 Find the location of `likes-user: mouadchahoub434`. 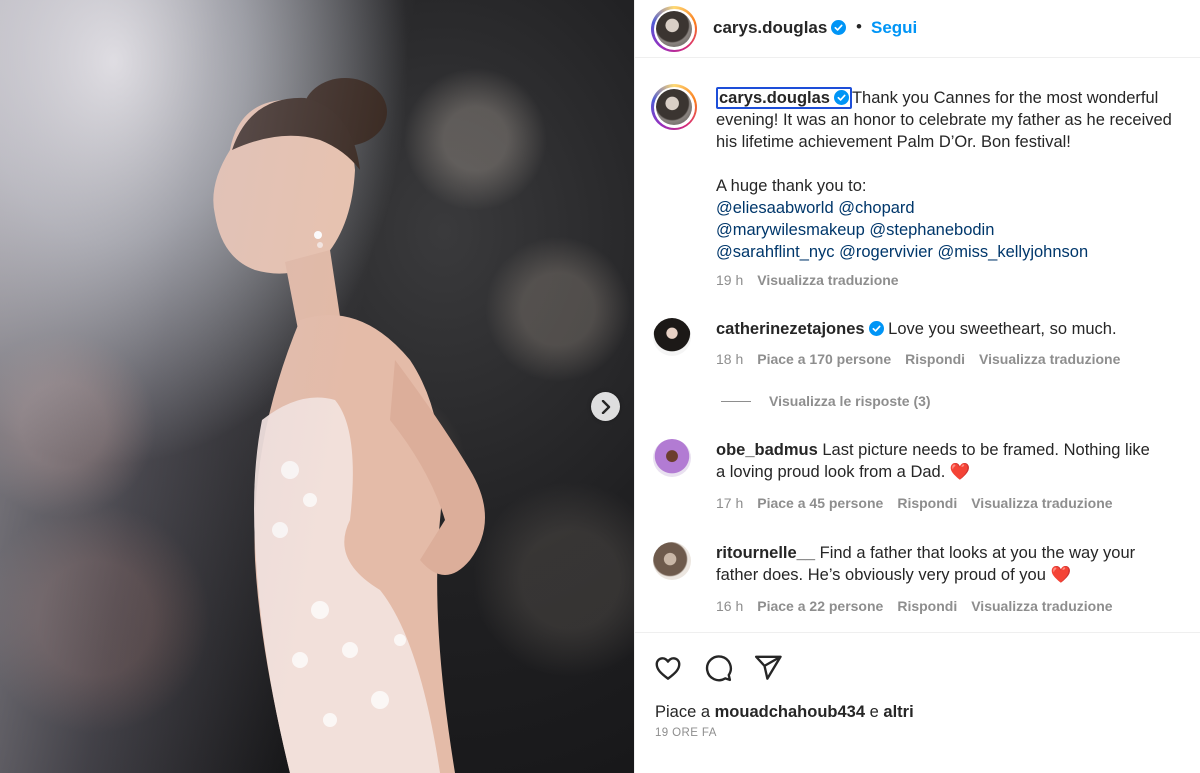

likes-user: mouadchahoub434 is located at coordinates (790, 712).